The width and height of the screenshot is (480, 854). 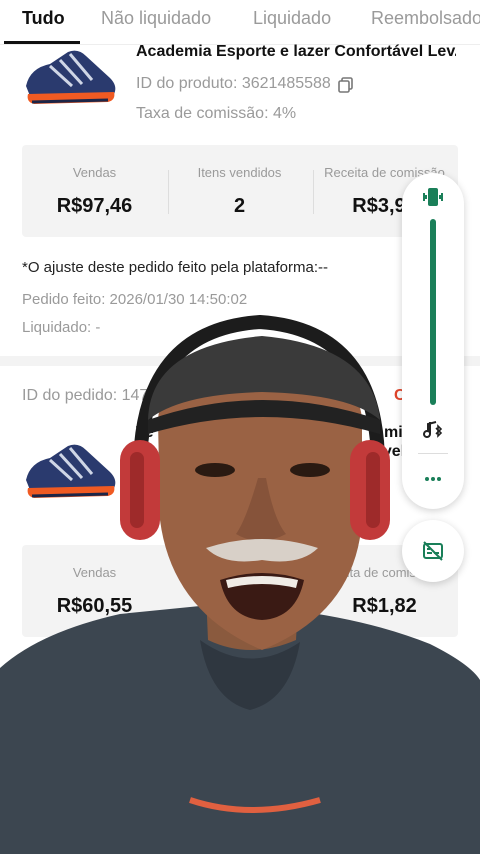 I want to click on volume-panel, so click(x=433, y=341).